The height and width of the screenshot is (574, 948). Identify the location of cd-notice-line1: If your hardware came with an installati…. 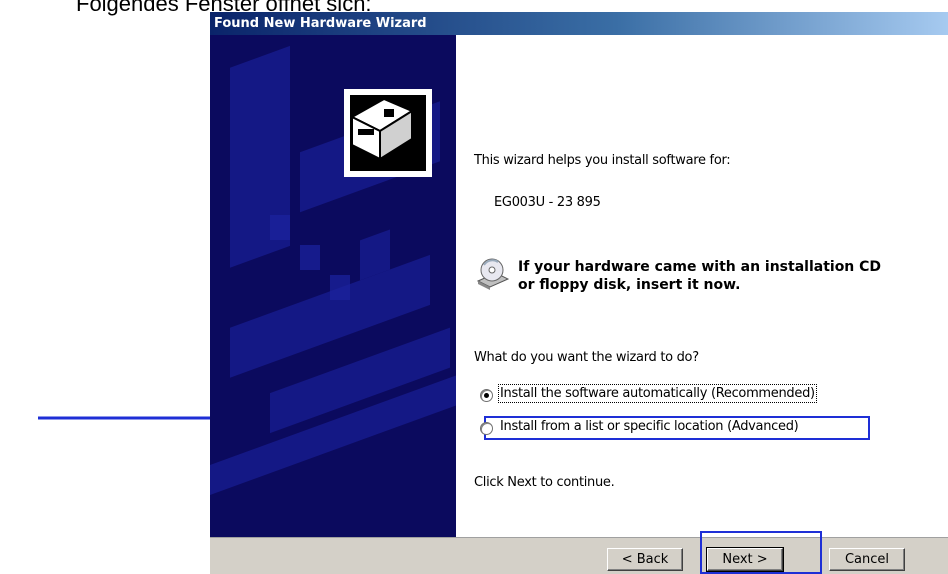
(700, 267).